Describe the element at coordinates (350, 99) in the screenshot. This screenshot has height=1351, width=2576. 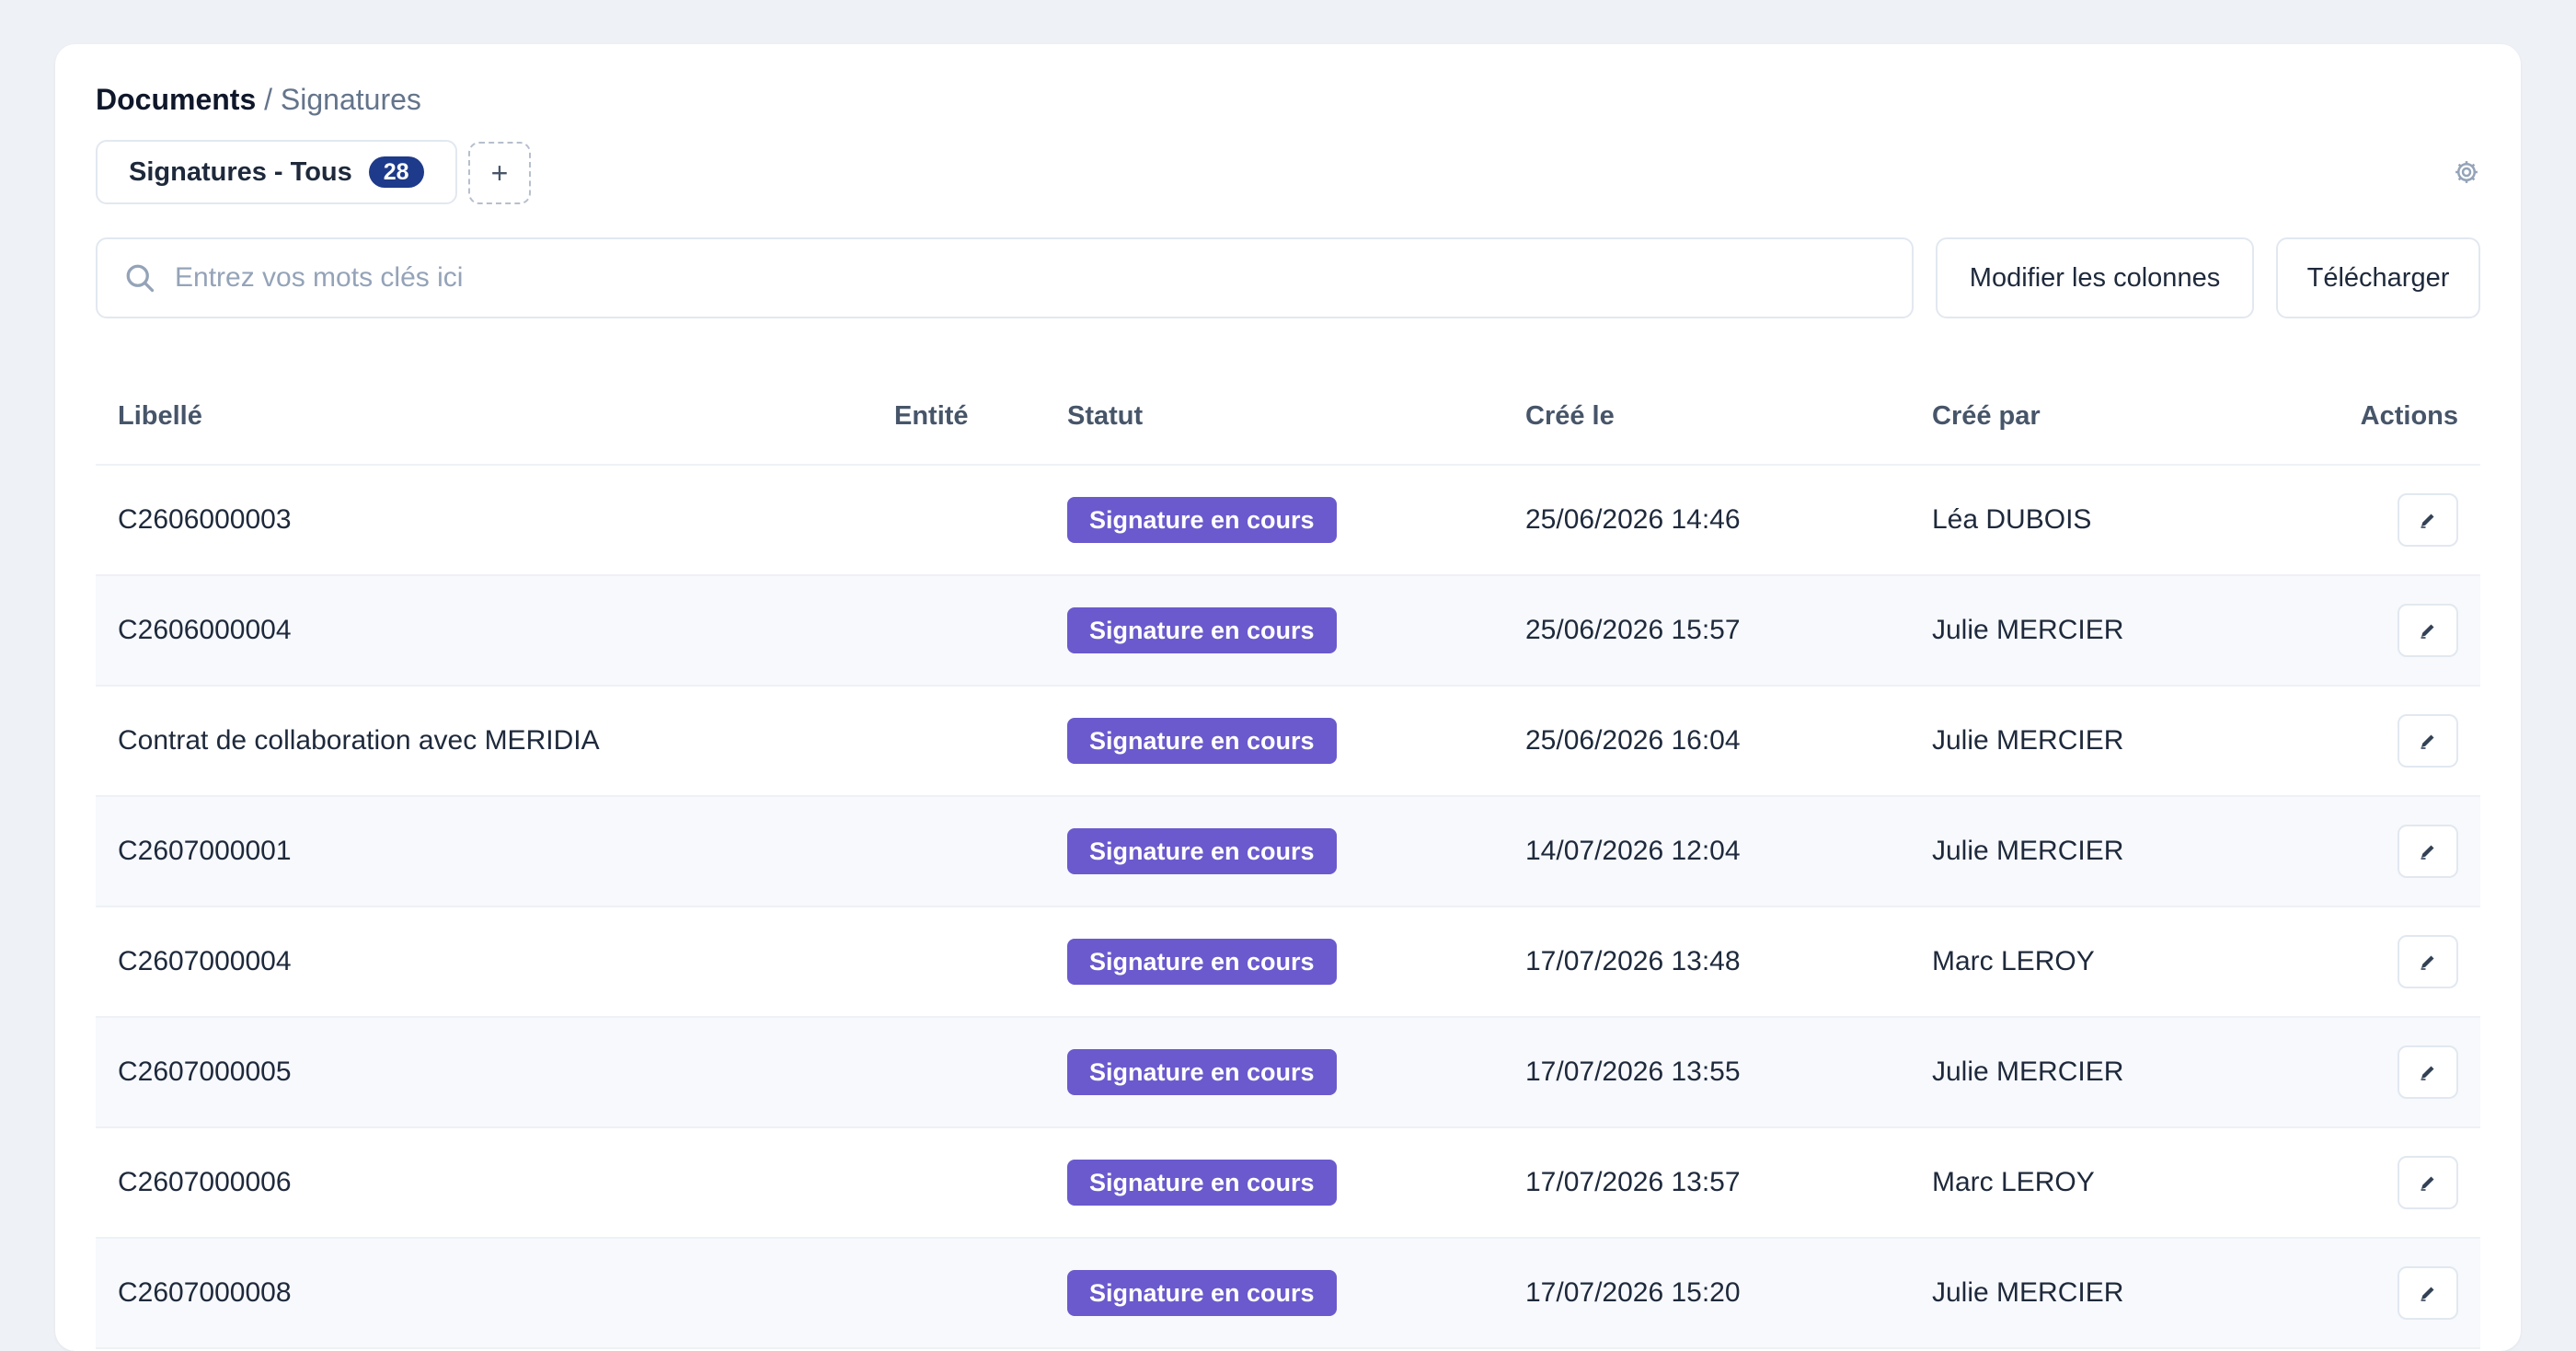
I see `breadcrumb-current: Signatures` at that location.